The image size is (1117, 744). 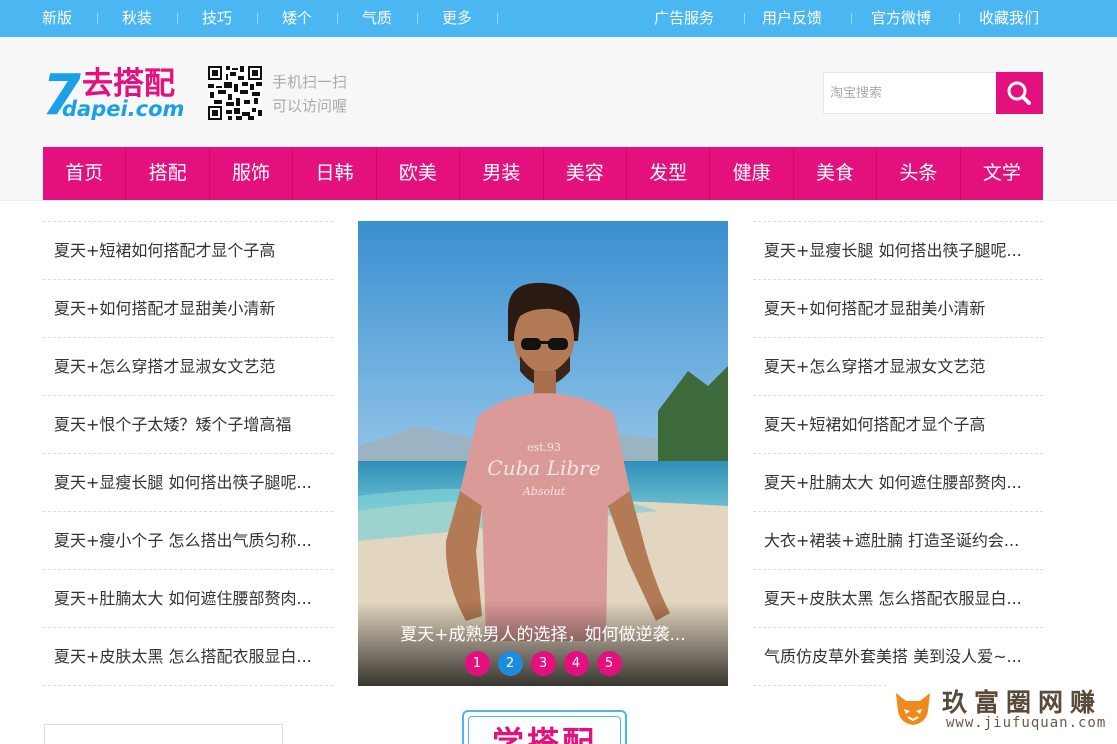 I want to click on slide-pagination: 12345, so click(x=543, y=663).